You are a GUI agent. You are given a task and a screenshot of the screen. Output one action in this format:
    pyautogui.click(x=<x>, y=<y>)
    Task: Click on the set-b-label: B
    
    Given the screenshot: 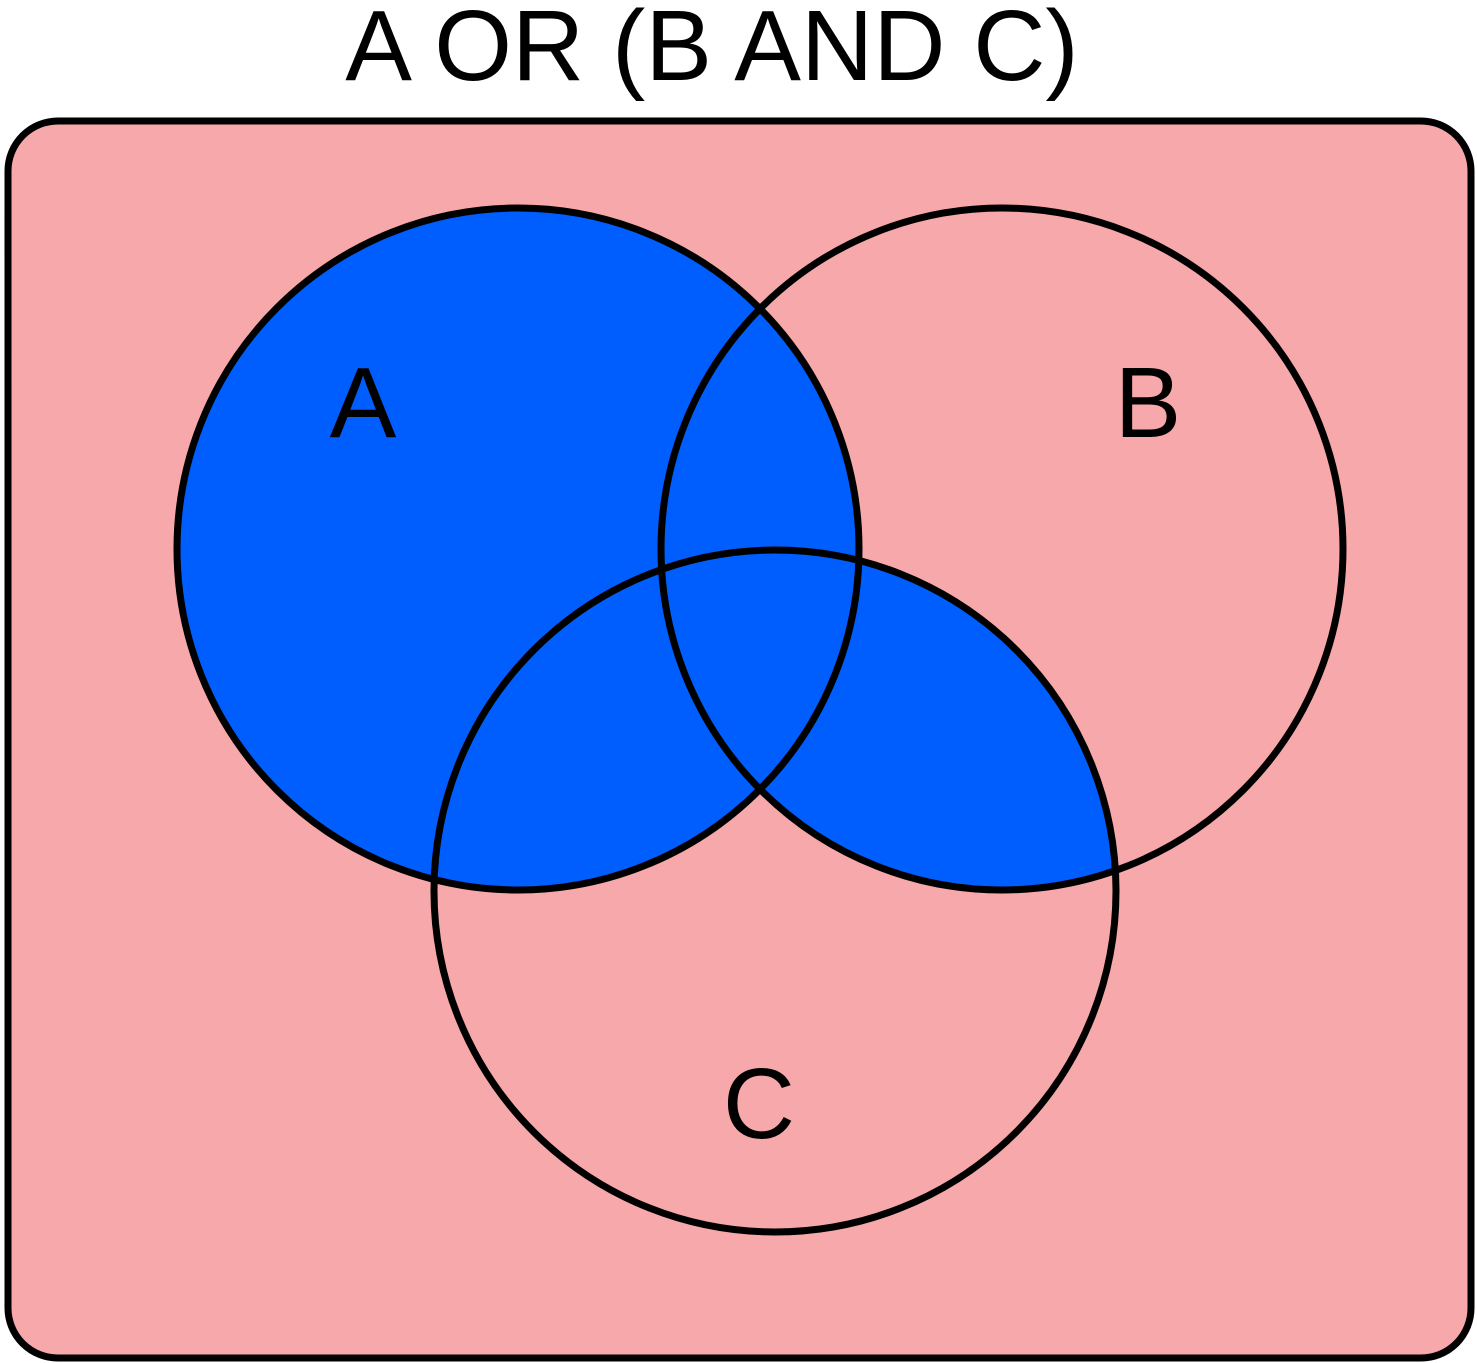 What is the action you would take?
    pyautogui.click(x=1148, y=403)
    